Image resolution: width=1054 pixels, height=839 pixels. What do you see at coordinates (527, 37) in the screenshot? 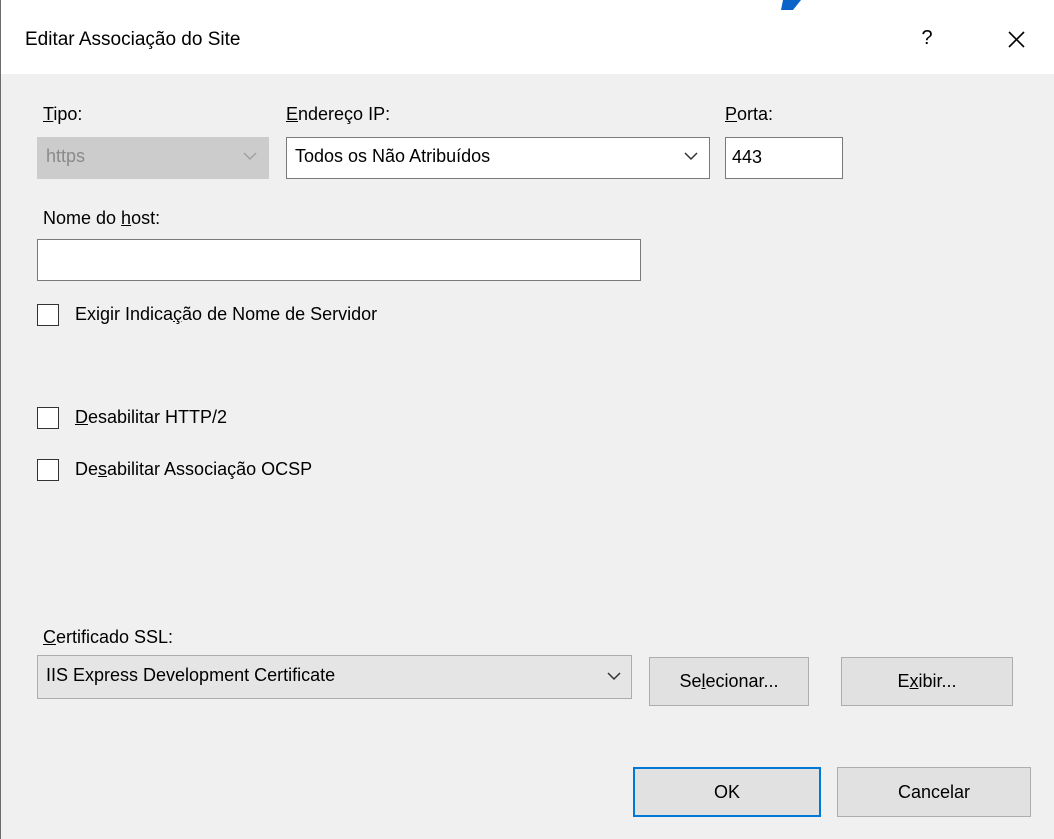
I see `title-bar: Editar Associação do Site ?` at bounding box center [527, 37].